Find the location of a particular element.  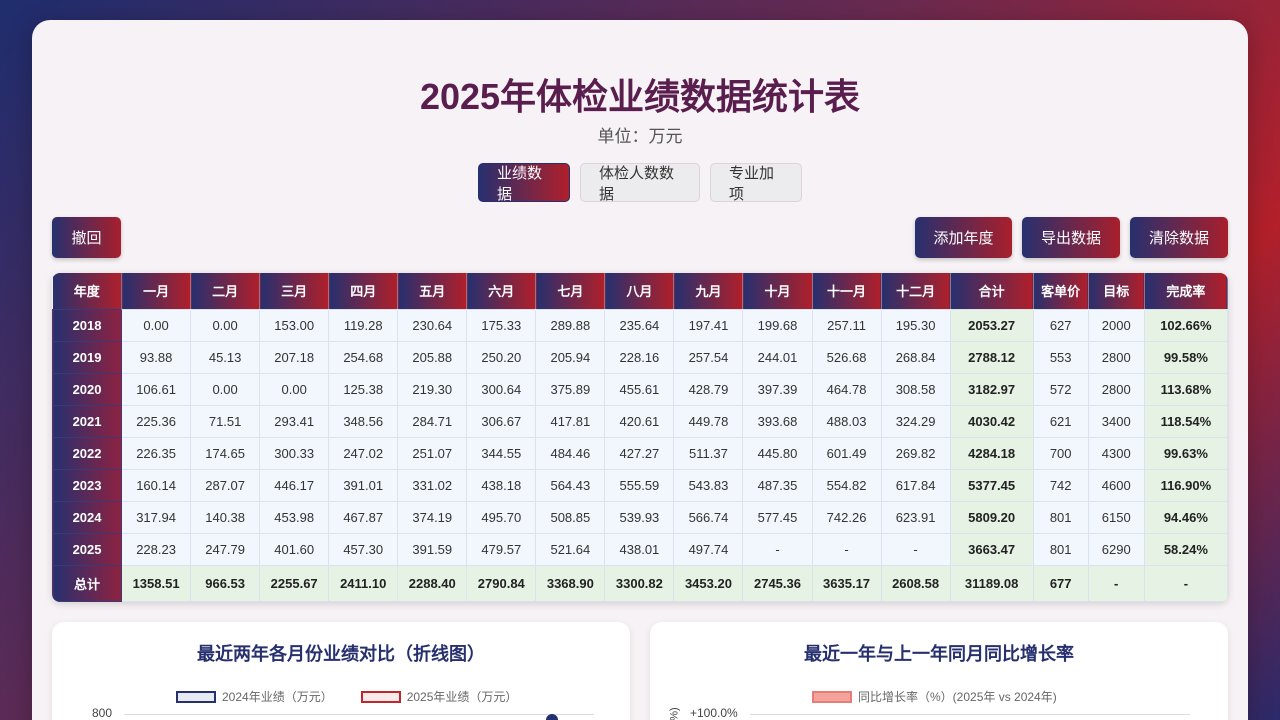

table-cell: 219.30 is located at coordinates (432, 389).